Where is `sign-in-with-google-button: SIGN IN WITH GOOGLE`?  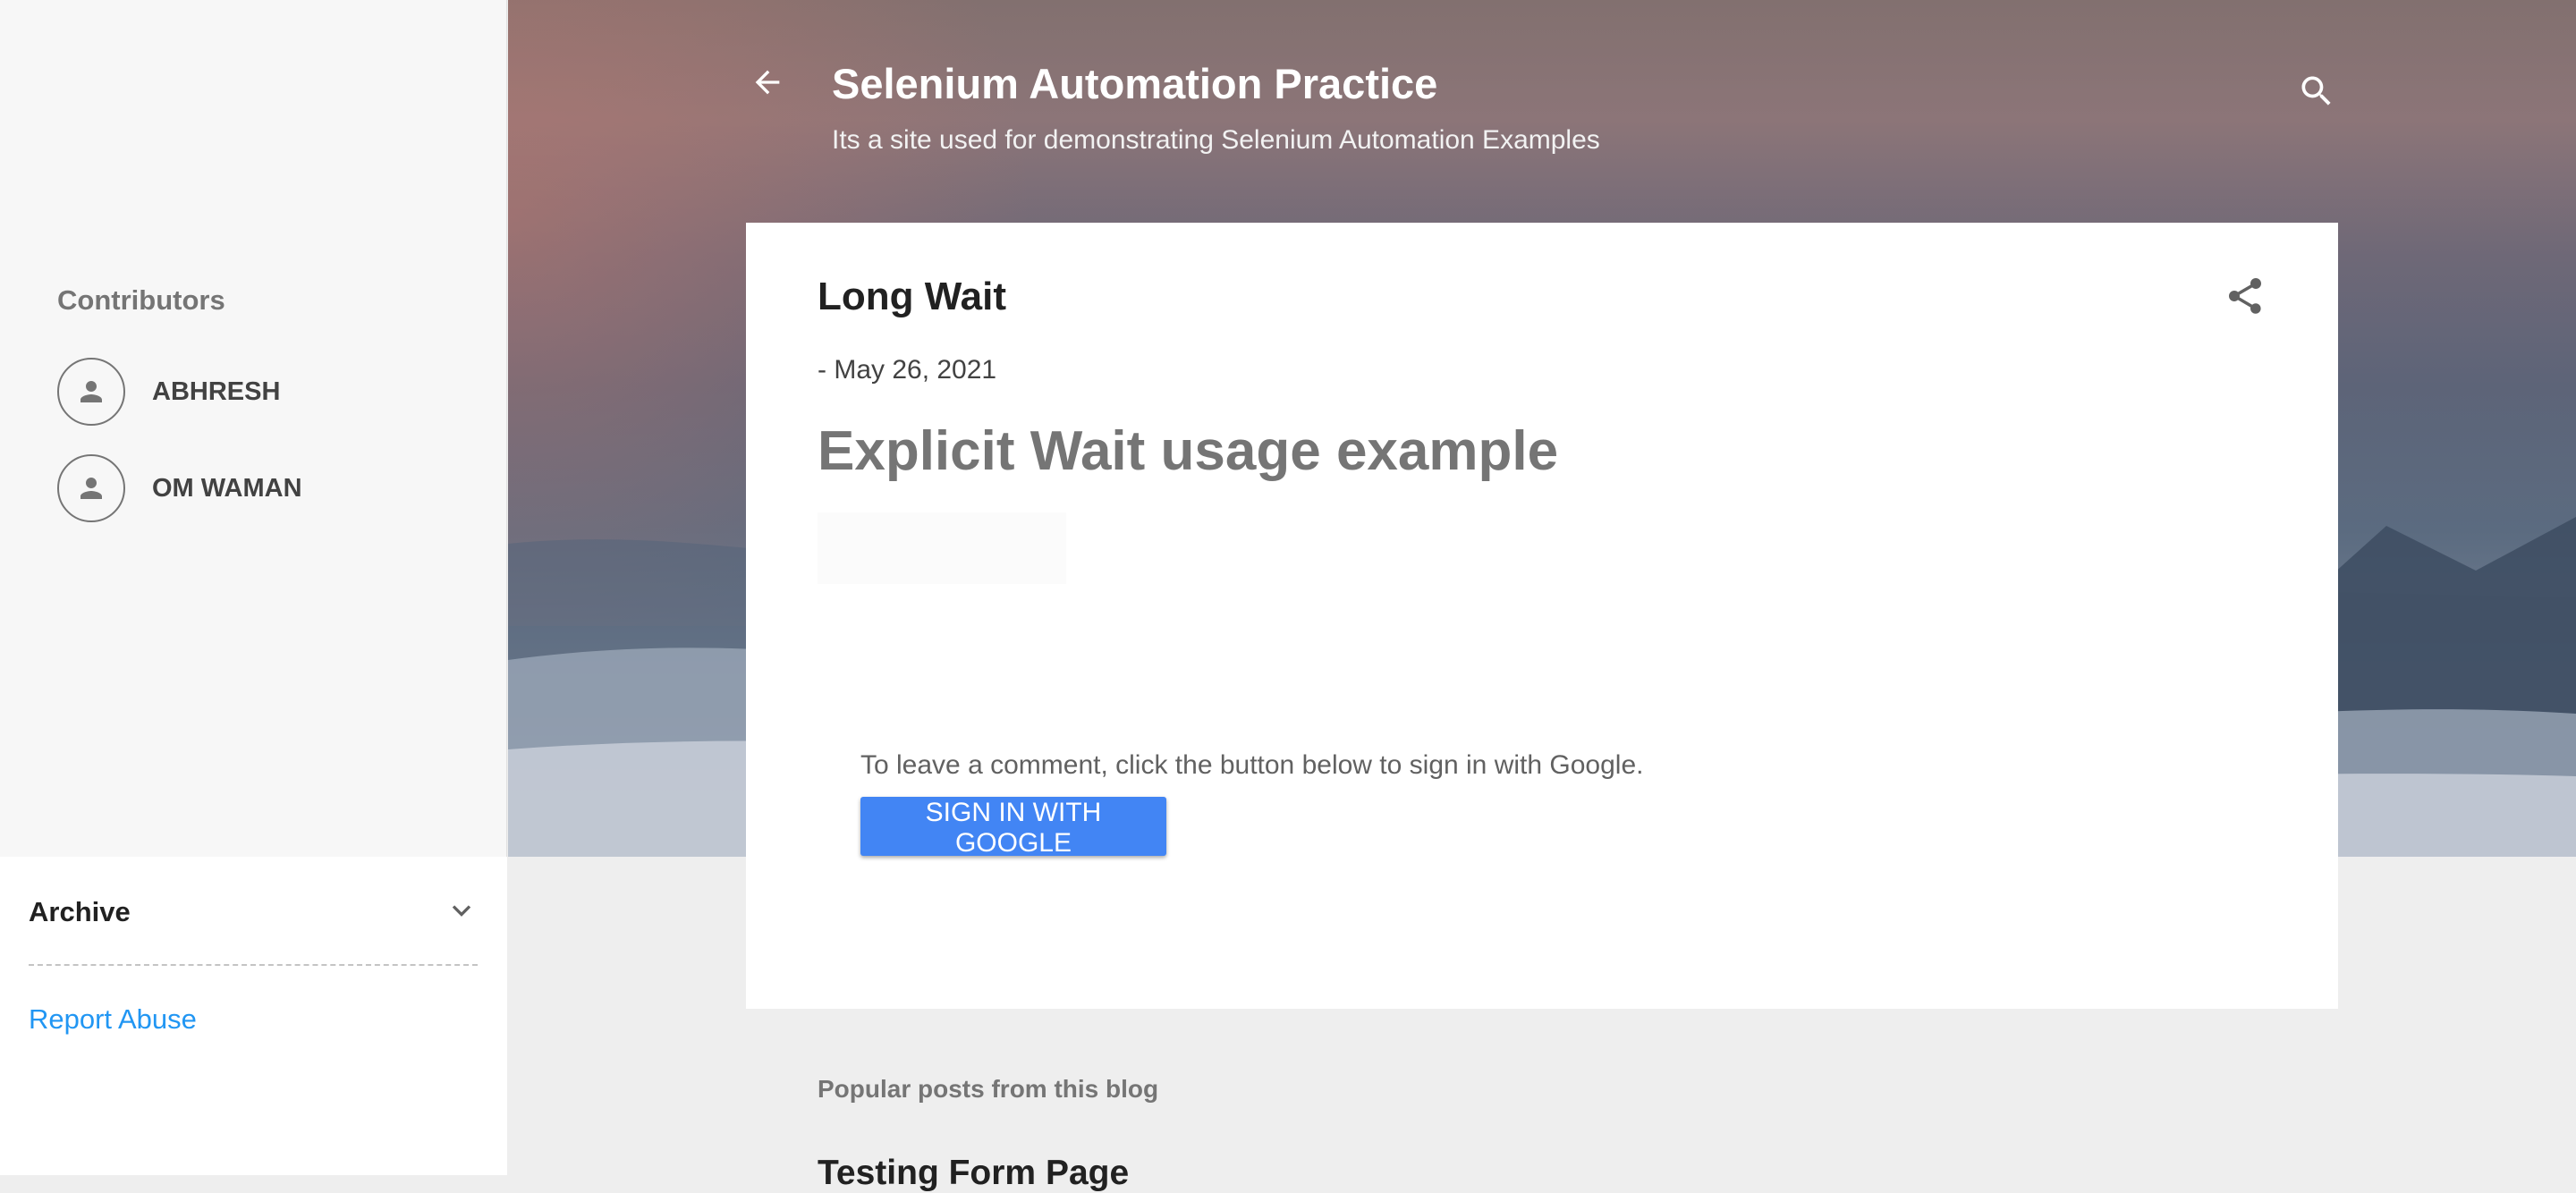 sign-in-with-google-button: SIGN IN WITH GOOGLE is located at coordinates (1013, 827).